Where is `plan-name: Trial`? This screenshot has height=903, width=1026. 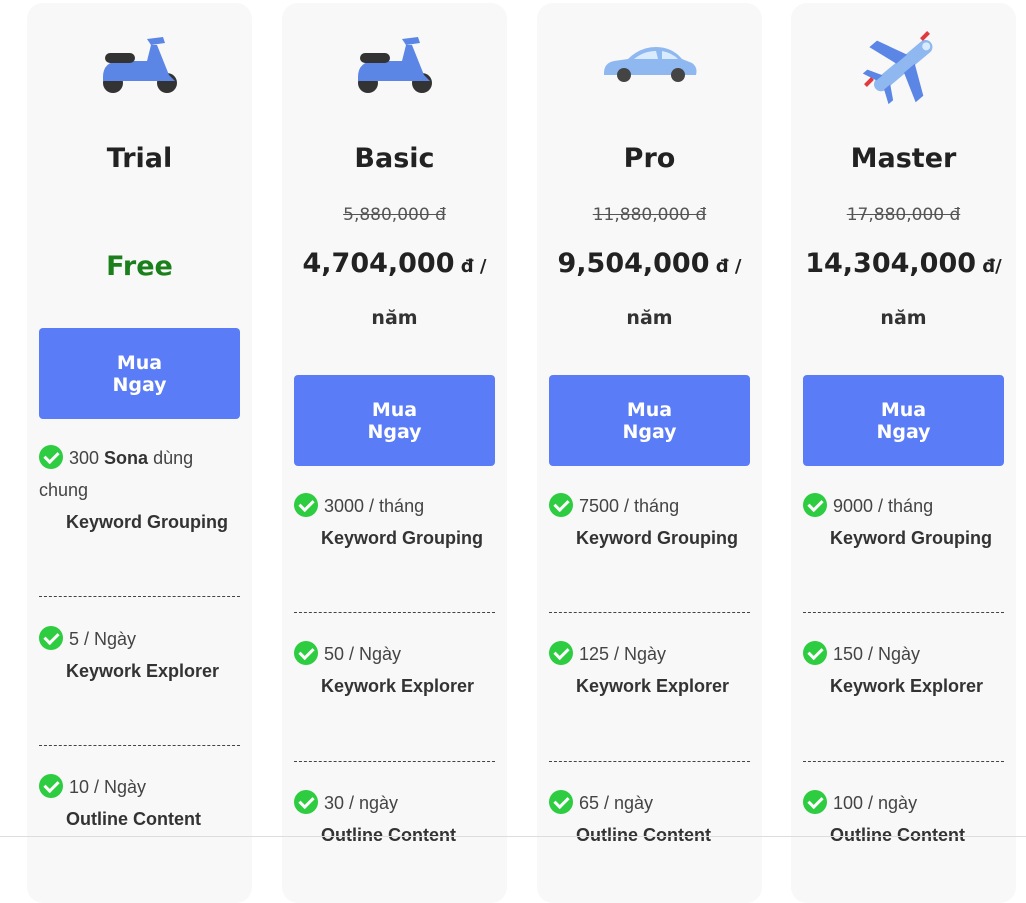
plan-name: Trial is located at coordinates (139, 158).